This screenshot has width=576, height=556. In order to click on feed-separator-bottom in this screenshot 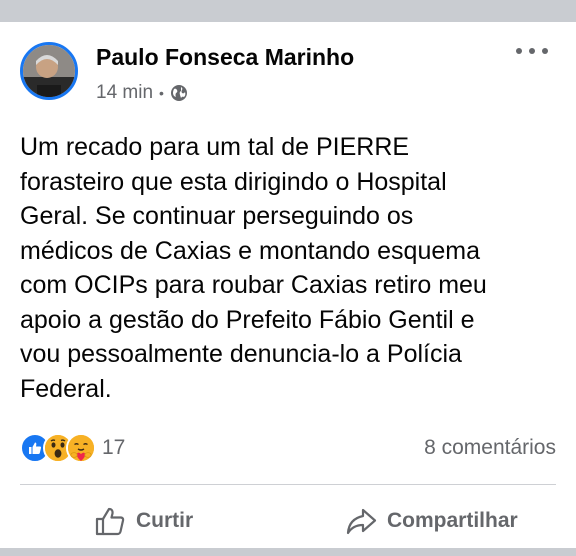, I will do `click(288, 552)`.